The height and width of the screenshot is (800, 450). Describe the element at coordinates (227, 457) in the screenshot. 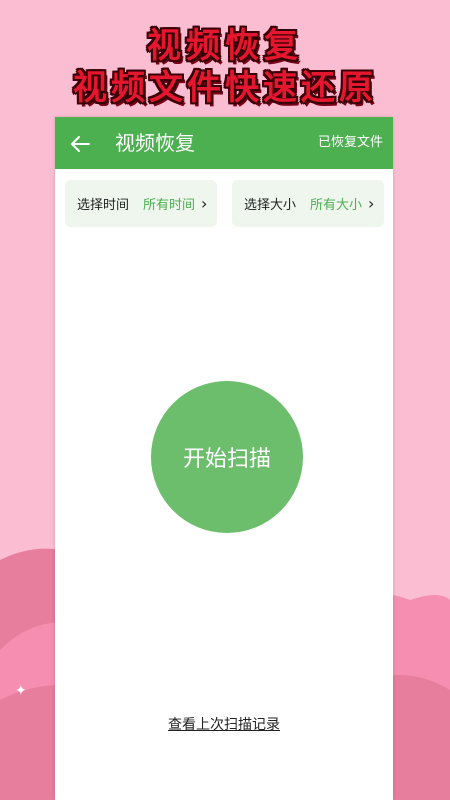

I see `start-scan-button: 开始扫描` at that location.